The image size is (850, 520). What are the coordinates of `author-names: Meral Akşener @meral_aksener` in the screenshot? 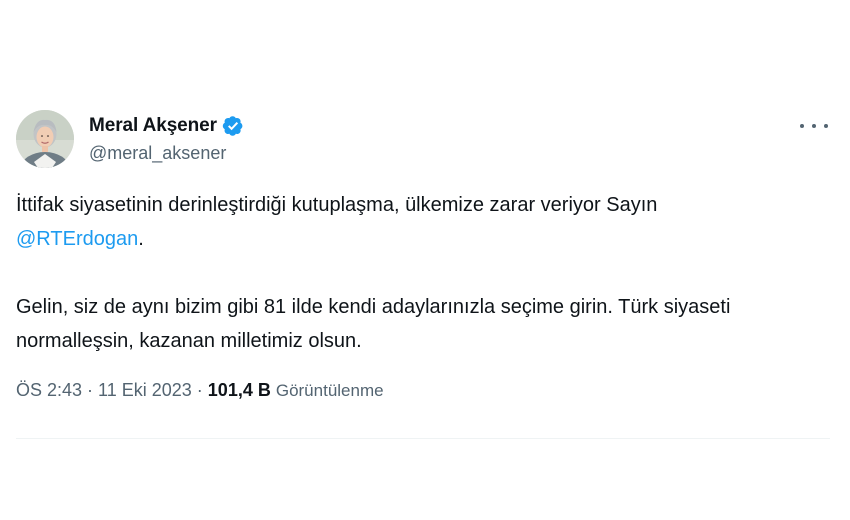 It's located at (166, 139).